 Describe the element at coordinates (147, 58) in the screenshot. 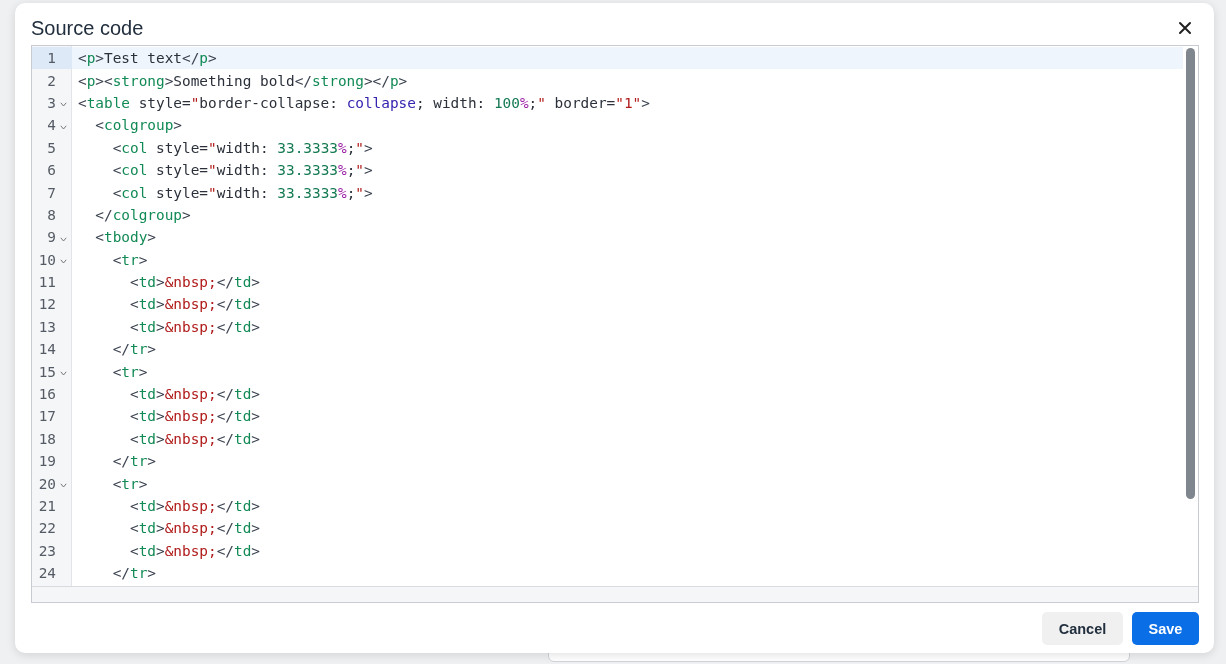

I see `code-line: <p>Test text</p>` at that location.